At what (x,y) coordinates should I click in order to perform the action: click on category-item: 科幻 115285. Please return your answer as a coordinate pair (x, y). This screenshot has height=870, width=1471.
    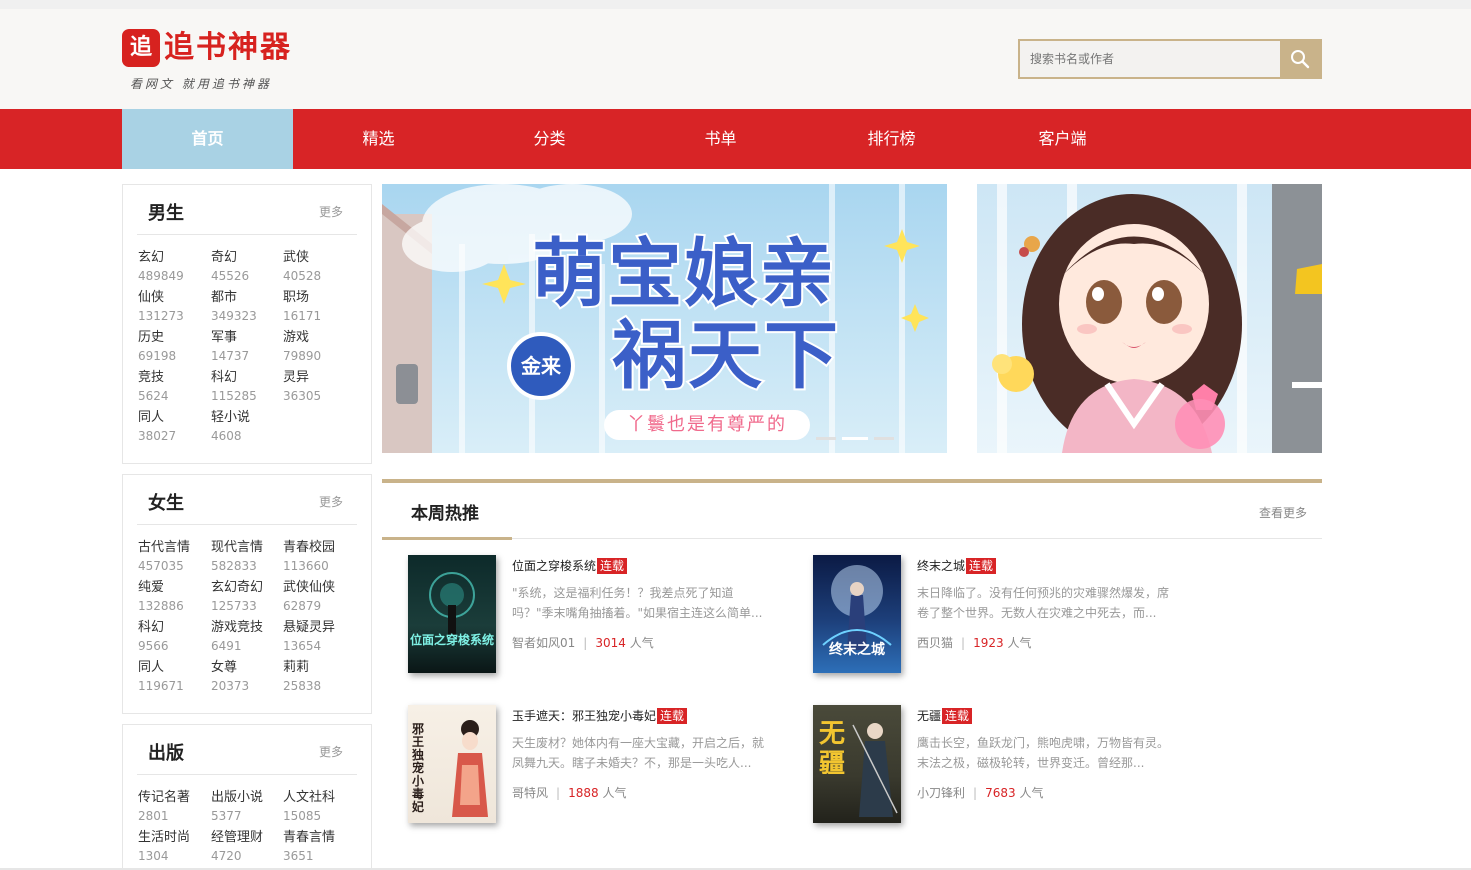
    Looking at the image, I should click on (246, 387).